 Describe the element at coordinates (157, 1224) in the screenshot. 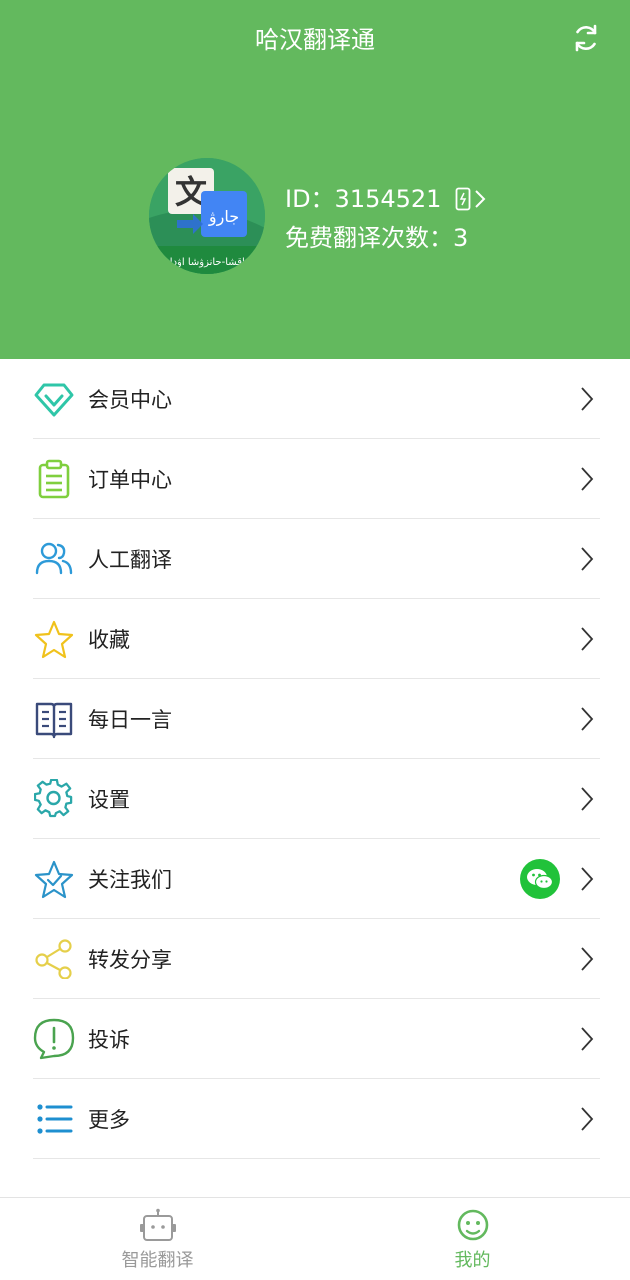

I see `robot-icon` at that location.